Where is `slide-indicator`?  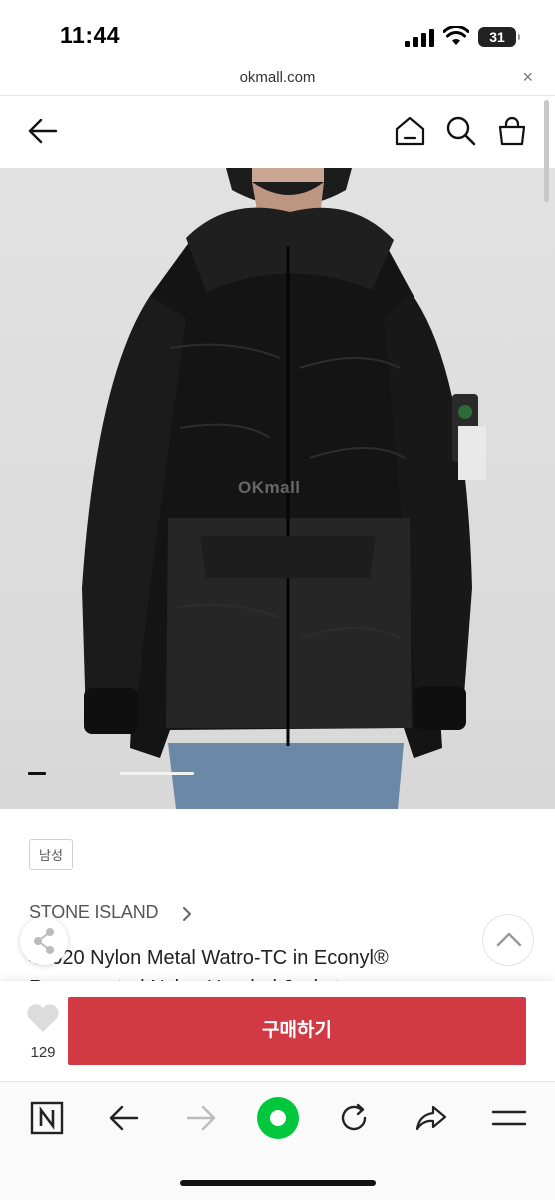 slide-indicator is located at coordinates (157, 773).